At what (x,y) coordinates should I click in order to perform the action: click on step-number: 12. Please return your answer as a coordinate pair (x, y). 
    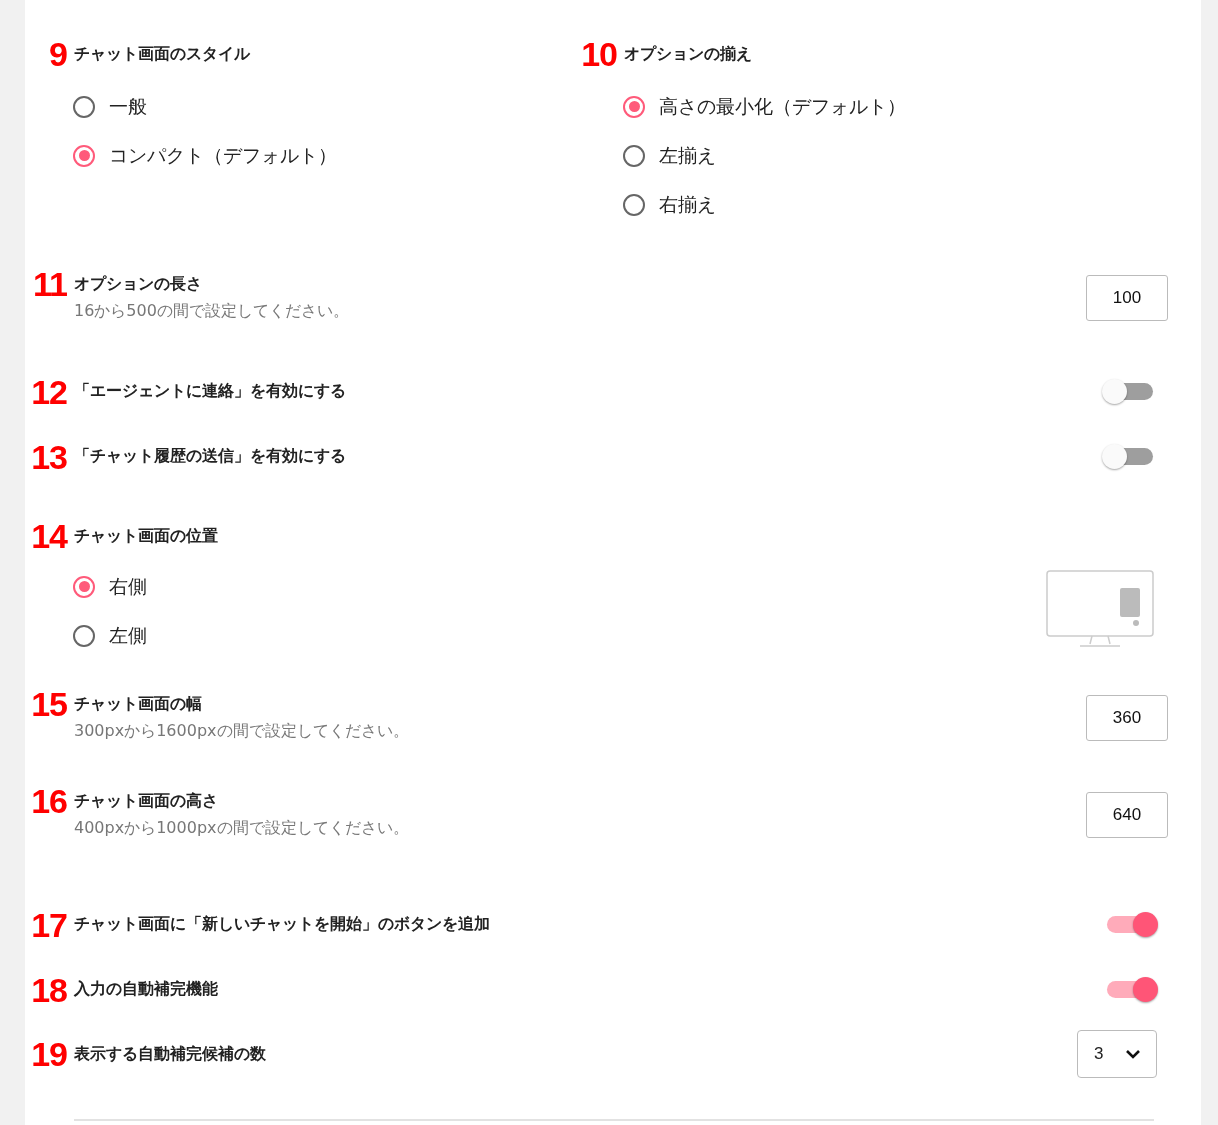
    Looking at the image, I should click on (48, 391).